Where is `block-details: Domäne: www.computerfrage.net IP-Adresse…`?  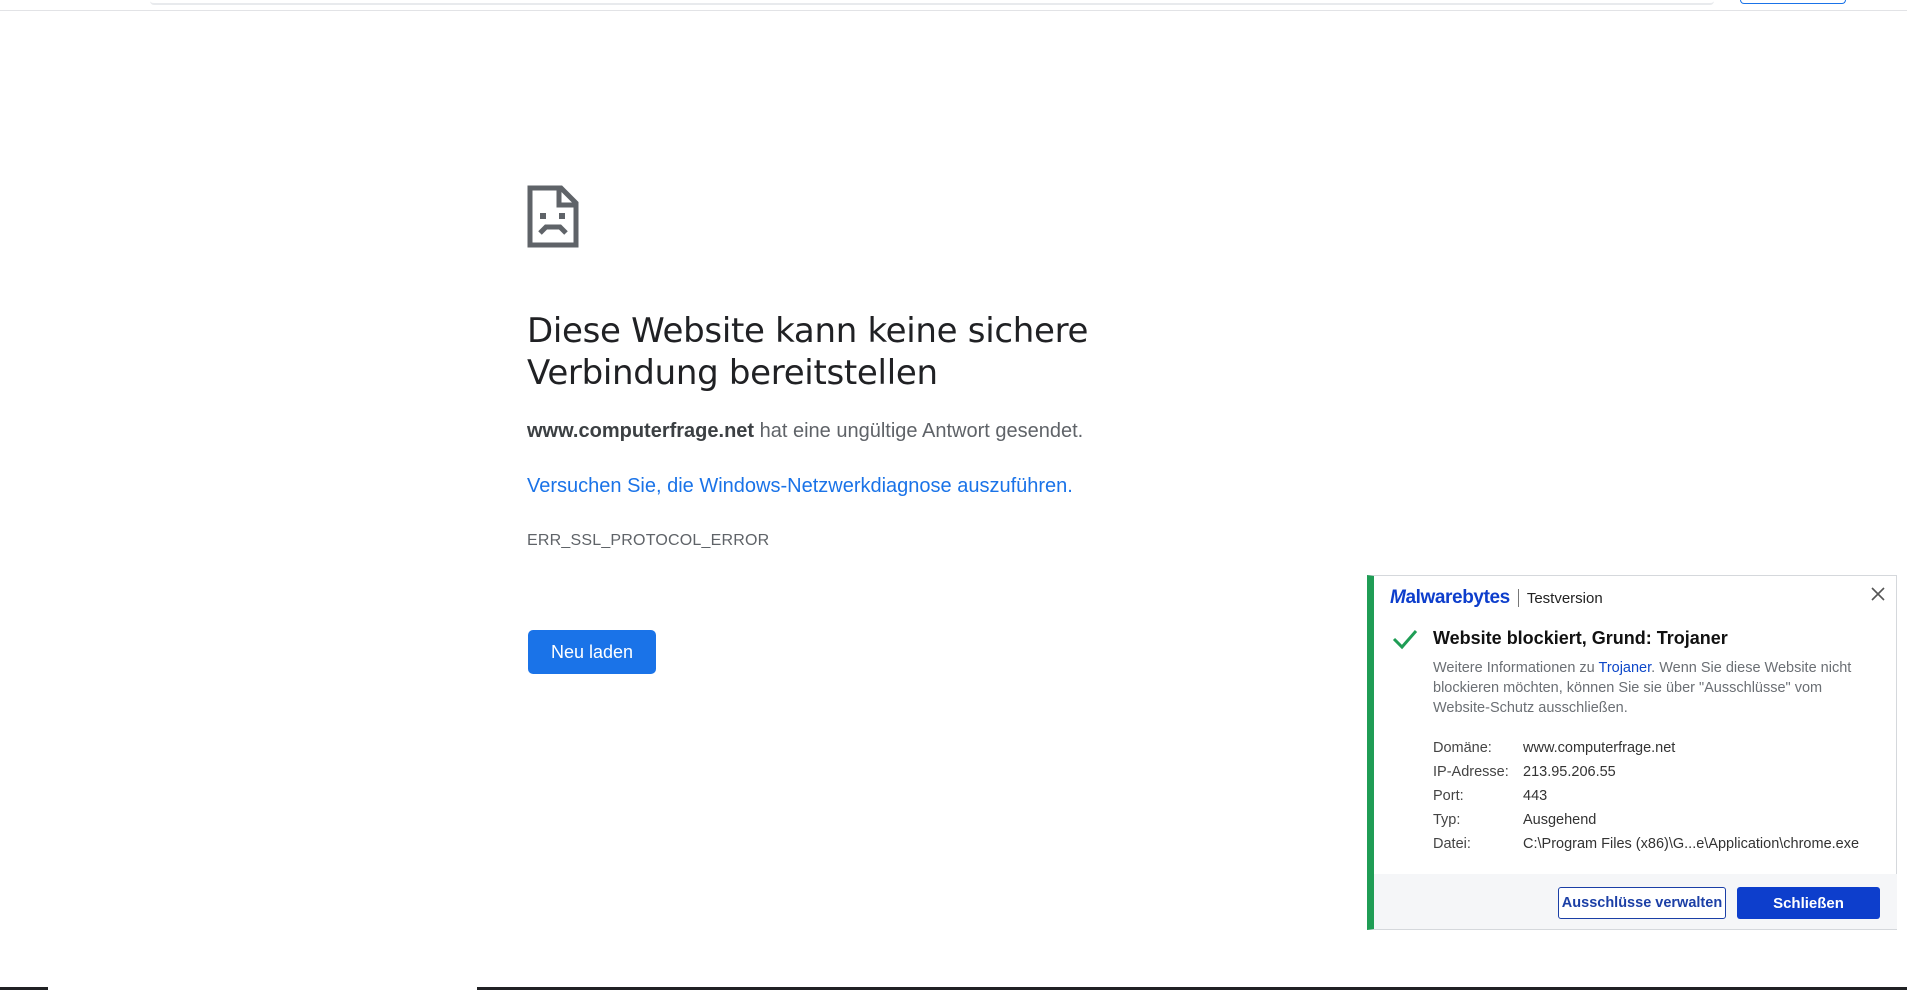
block-details: Domäne: www.computerfrage.net IP-Adresse… is located at coordinates (1646, 796).